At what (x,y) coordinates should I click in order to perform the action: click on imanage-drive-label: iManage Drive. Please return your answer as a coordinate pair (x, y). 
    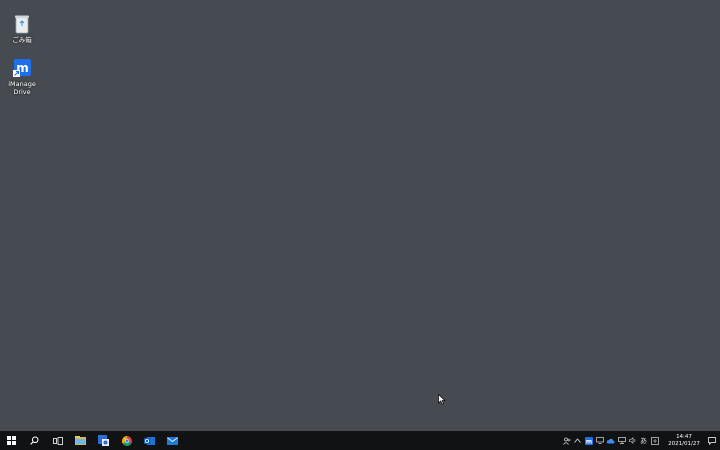
    Looking at the image, I should click on (22, 88).